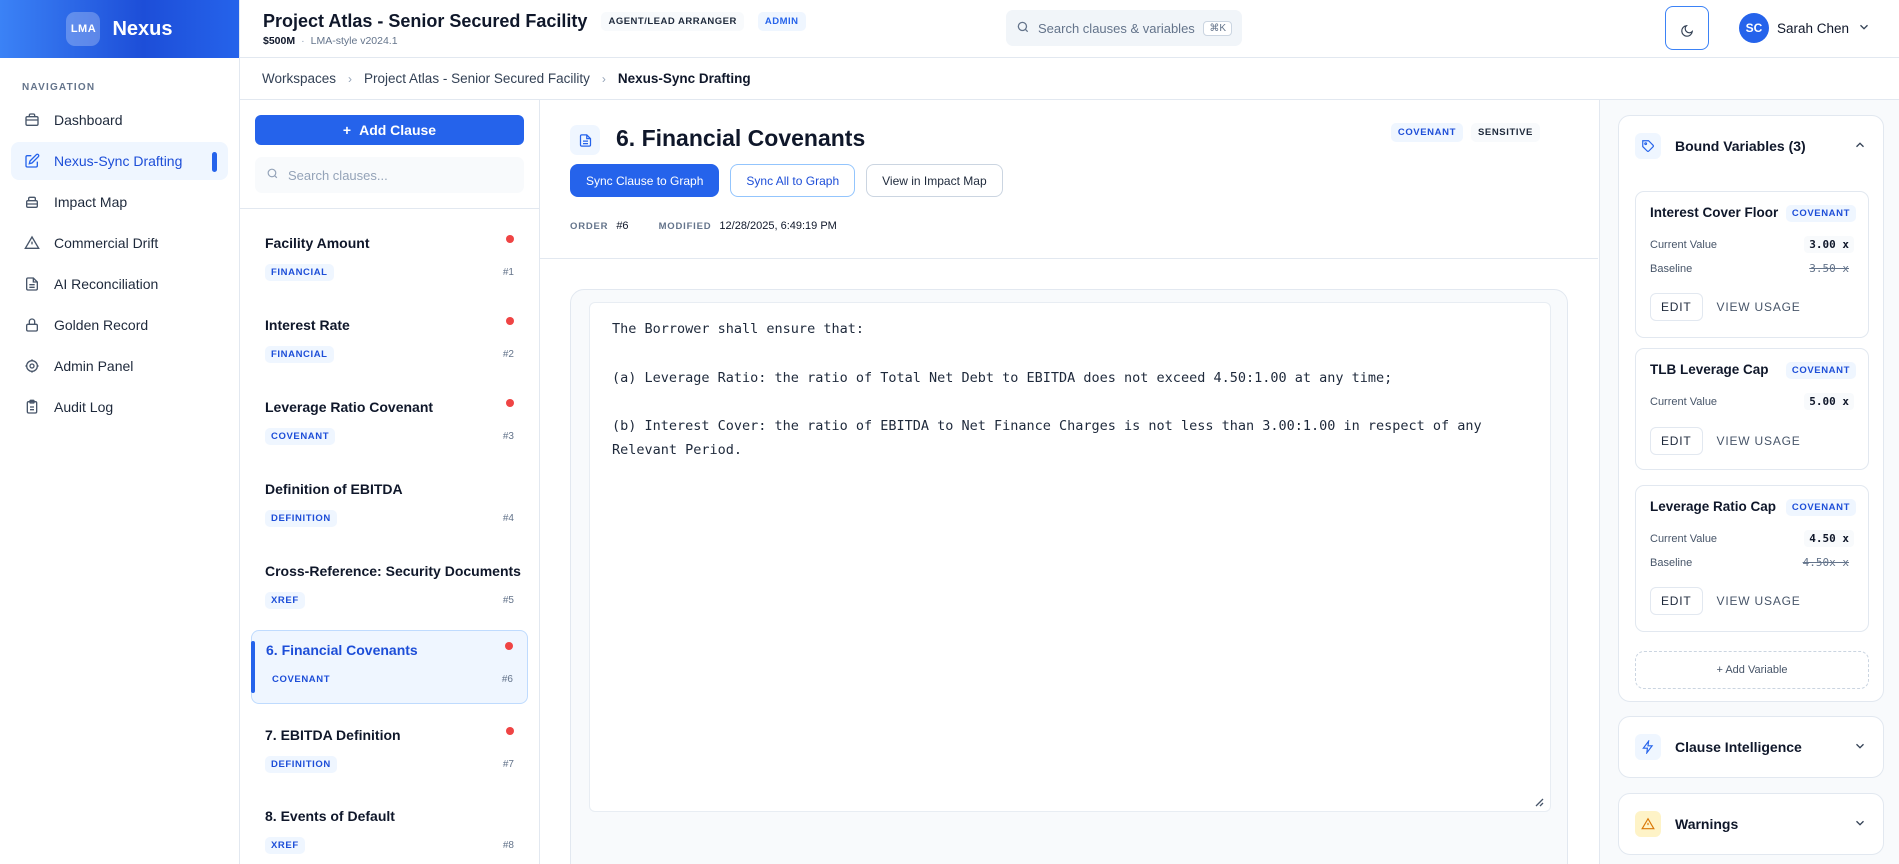 Image resolution: width=1899 pixels, height=864 pixels. I want to click on clause-type-badge: COVENANT, so click(1426, 132).